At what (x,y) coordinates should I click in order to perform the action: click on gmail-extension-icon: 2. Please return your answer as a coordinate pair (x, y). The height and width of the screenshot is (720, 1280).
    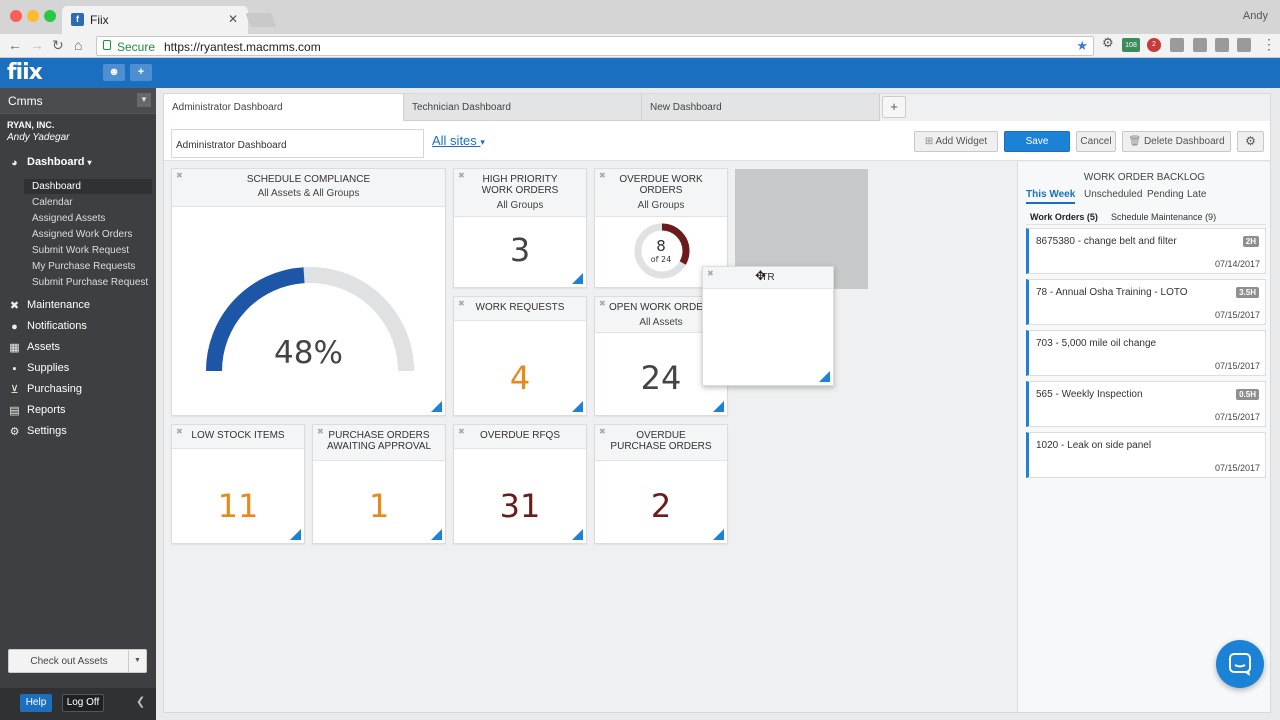
    Looking at the image, I should click on (1154, 45).